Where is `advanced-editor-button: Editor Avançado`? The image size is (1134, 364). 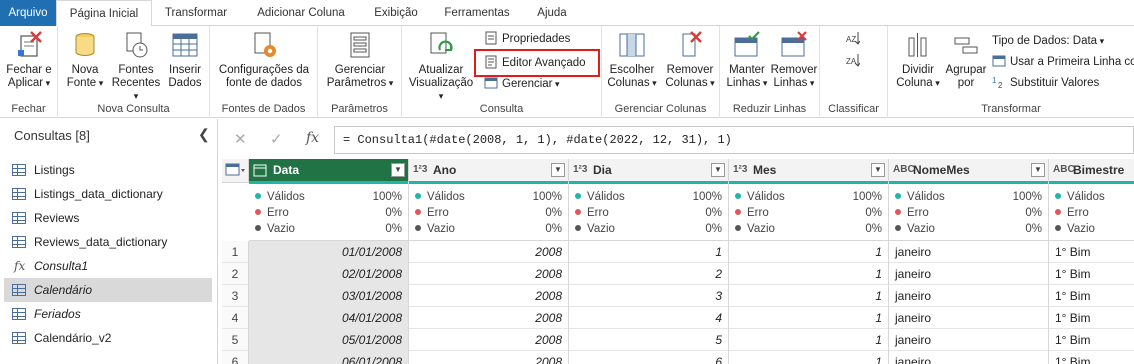 advanced-editor-button: Editor Avançado is located at coordinates (537, 63).